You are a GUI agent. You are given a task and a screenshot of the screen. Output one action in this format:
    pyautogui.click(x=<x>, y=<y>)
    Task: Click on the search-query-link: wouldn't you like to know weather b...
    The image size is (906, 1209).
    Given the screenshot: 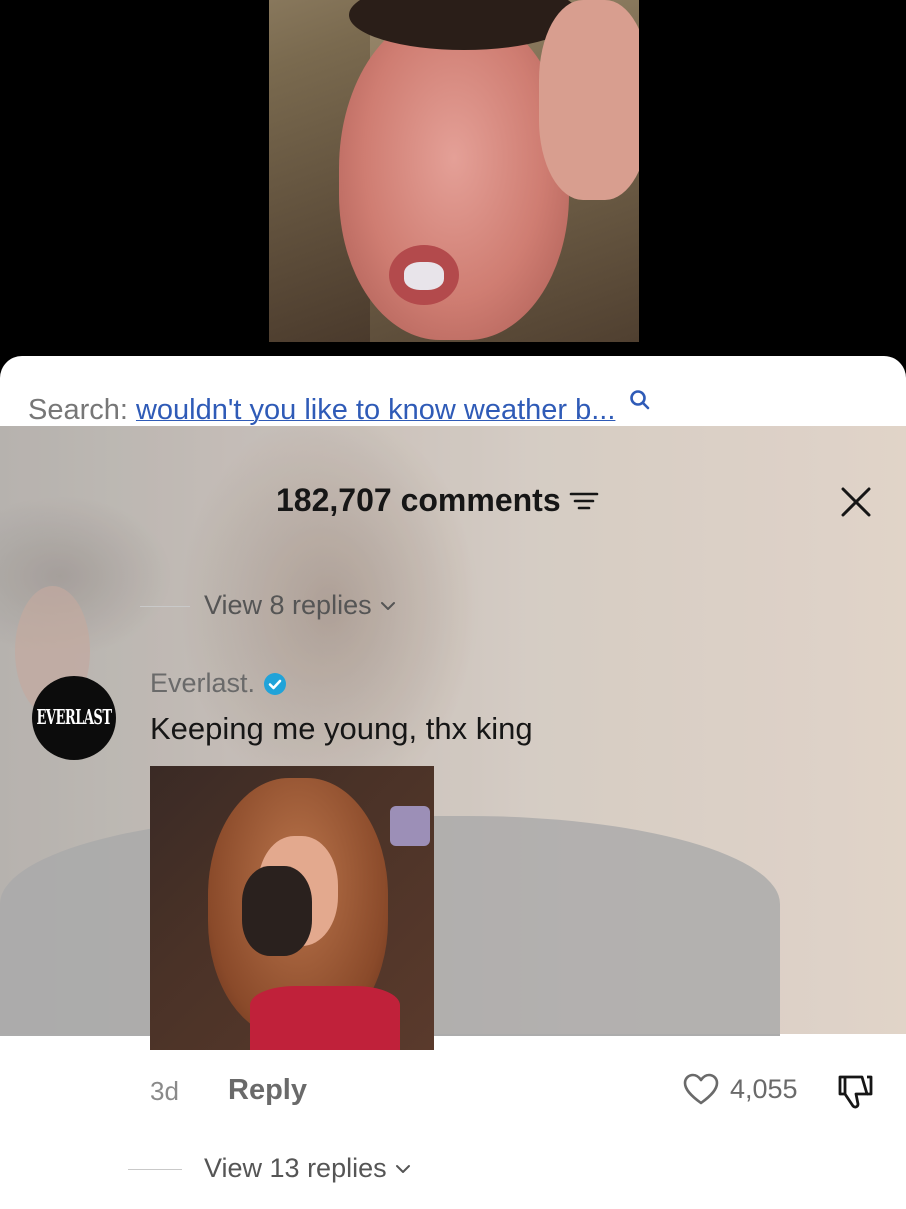 What is the action you would take?
    pyautogui.click(x=375, y=410)
    